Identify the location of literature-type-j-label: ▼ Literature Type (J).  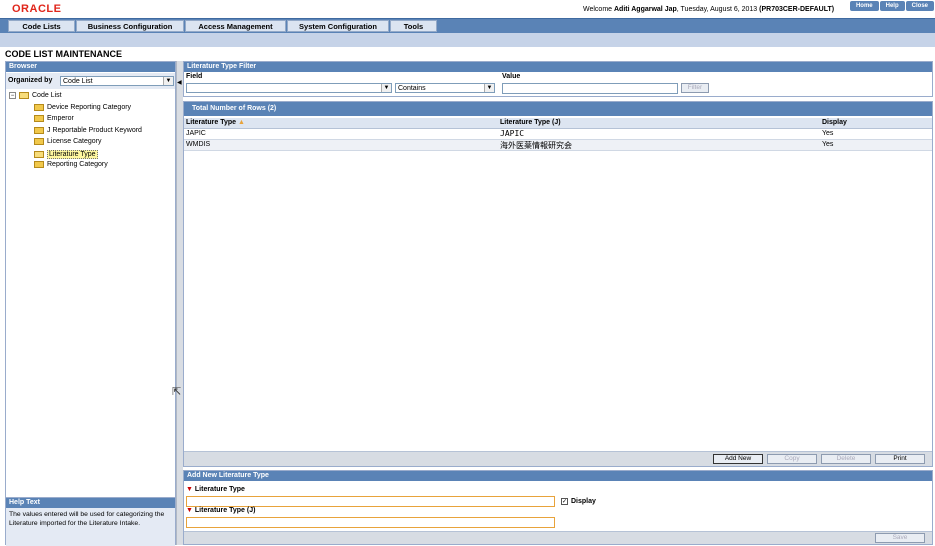
(220, 510).